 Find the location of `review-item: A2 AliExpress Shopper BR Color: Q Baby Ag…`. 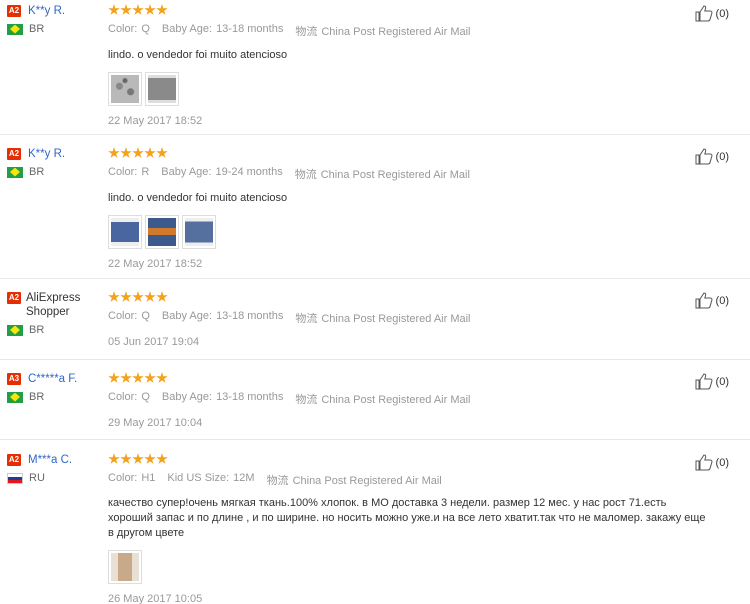

review-item: A2 AliExpress Shopper BR Color: Q Baby Ag… is located at coordinates (375, 325).